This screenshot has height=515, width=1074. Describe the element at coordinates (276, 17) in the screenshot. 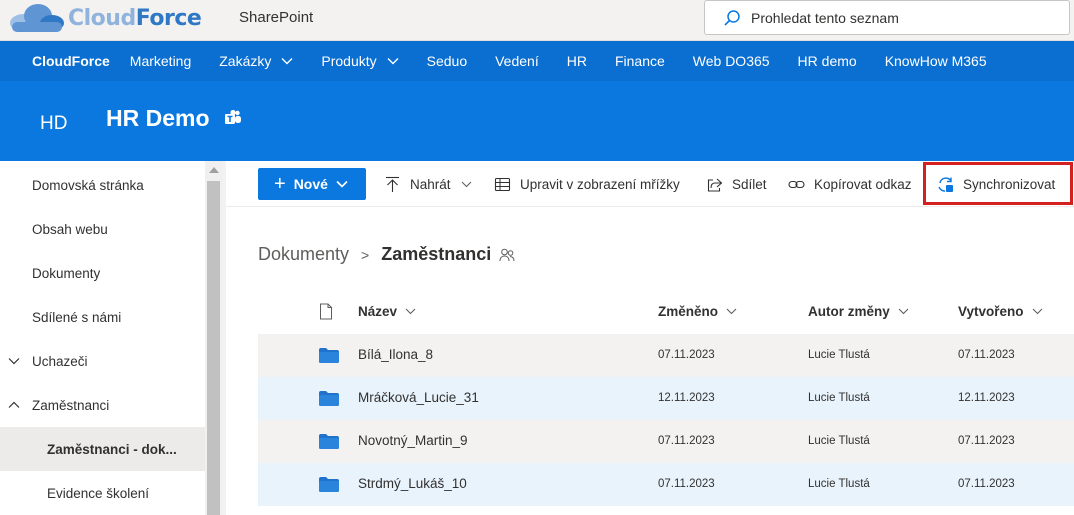

I see `app-name: SharePoint` at that location.